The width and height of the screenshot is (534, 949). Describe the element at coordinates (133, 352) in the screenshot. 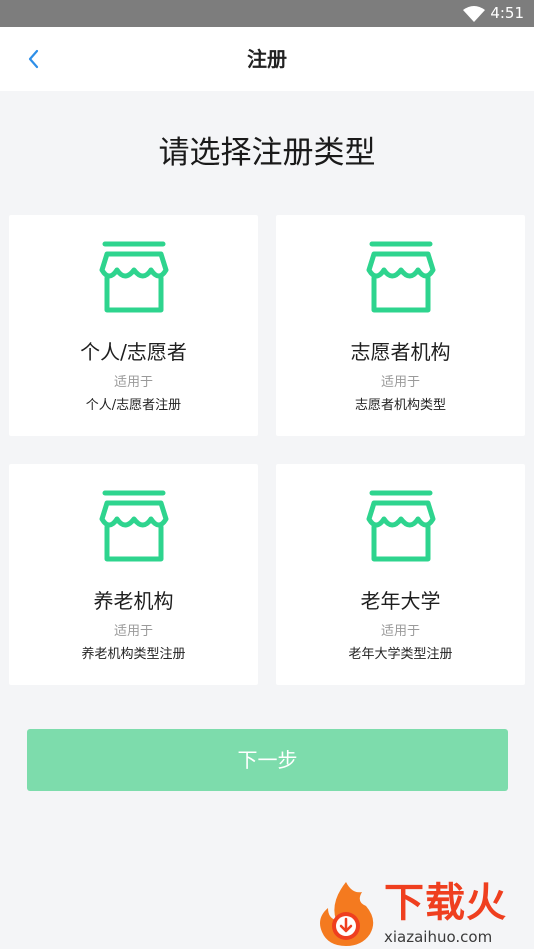

I see `type-name: 个人/志愿者` at that location.